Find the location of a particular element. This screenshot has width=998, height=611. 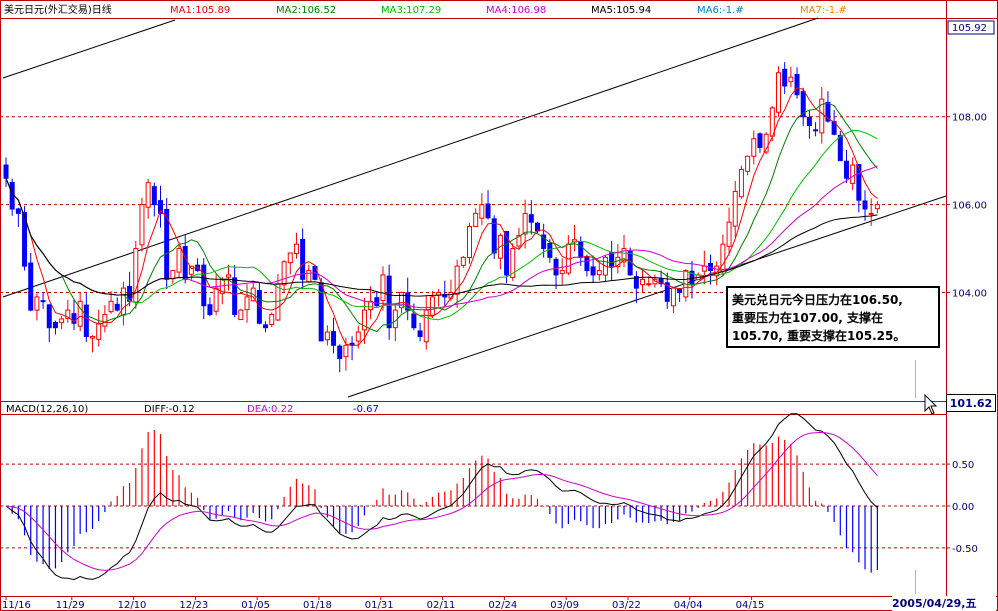

note-line: 重要压力在107.00, 支撑在 is located at coordinates (808, 318).